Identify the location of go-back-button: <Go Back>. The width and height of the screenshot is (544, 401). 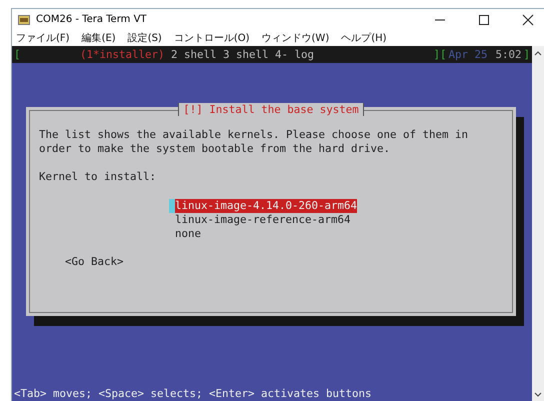
(94, 261).